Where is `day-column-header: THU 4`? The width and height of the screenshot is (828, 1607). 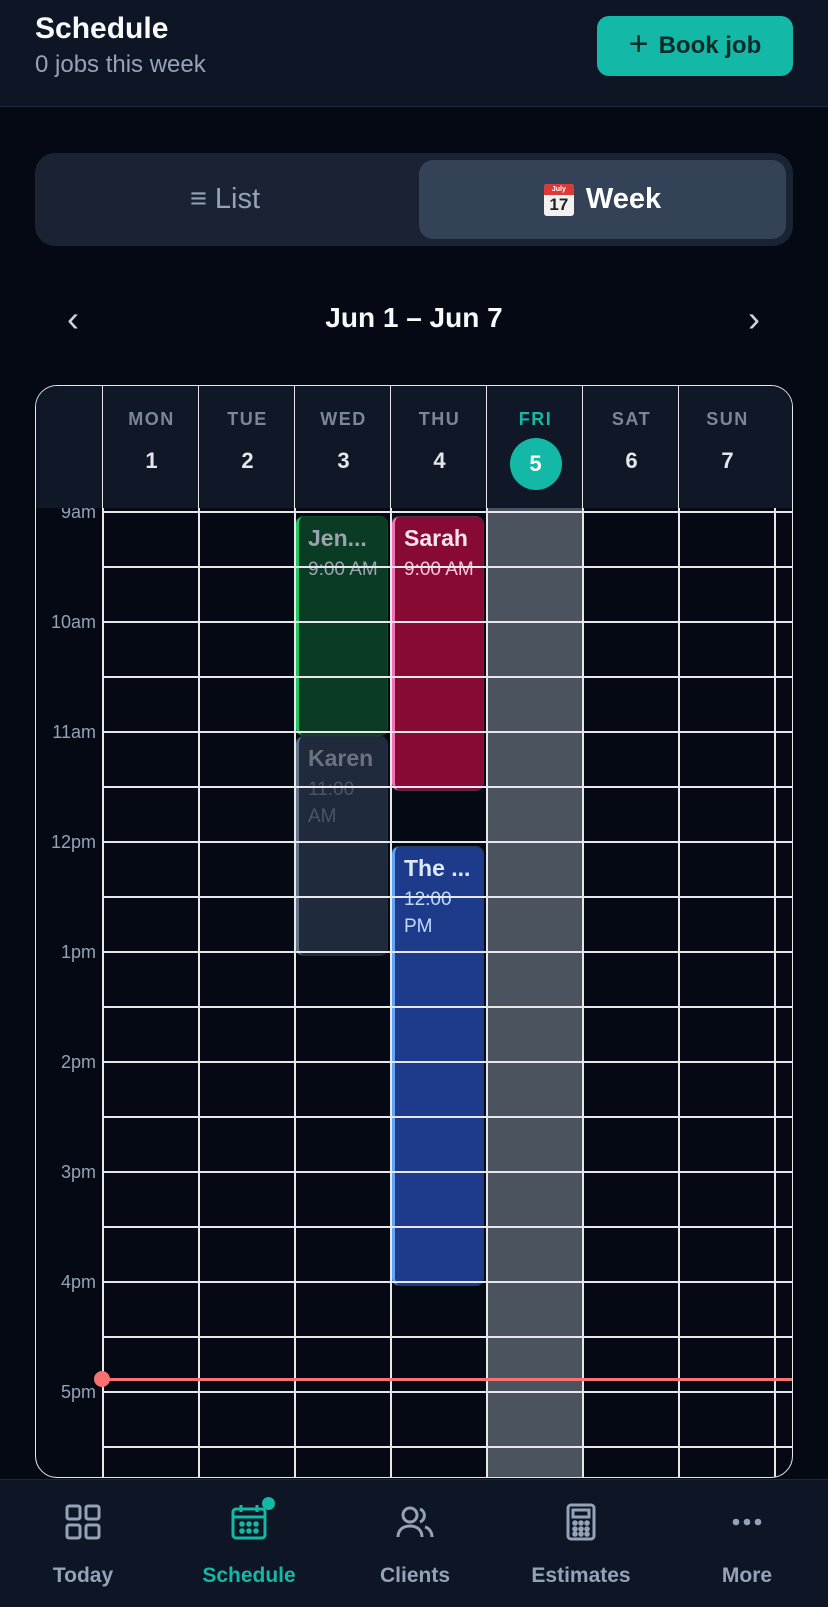
day-column-header: THU 4 is located at coordinates (439, 447).